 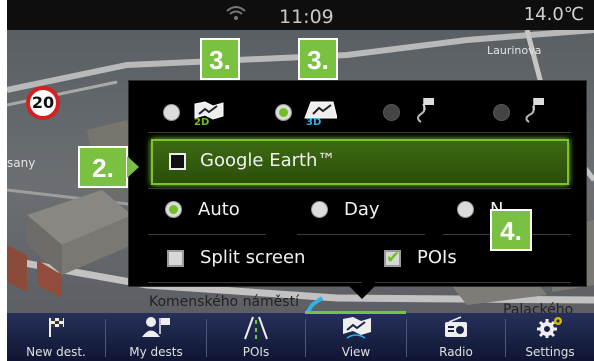 What do you see at coordinates (465, 209) in the screenshot?
I see `mode-night-radio` at bounding box center [465, 209].